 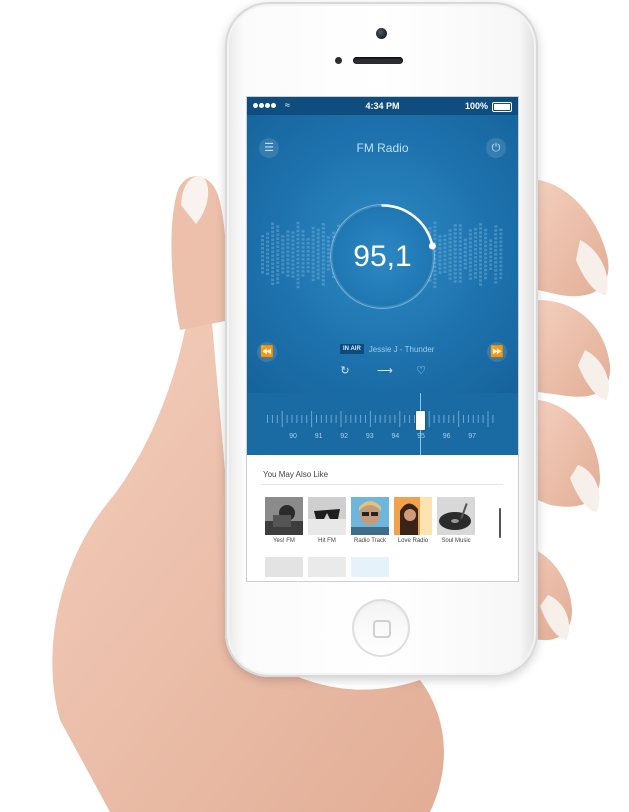 I want to click on share-icon: ⟶, so click(x=385, y=370).